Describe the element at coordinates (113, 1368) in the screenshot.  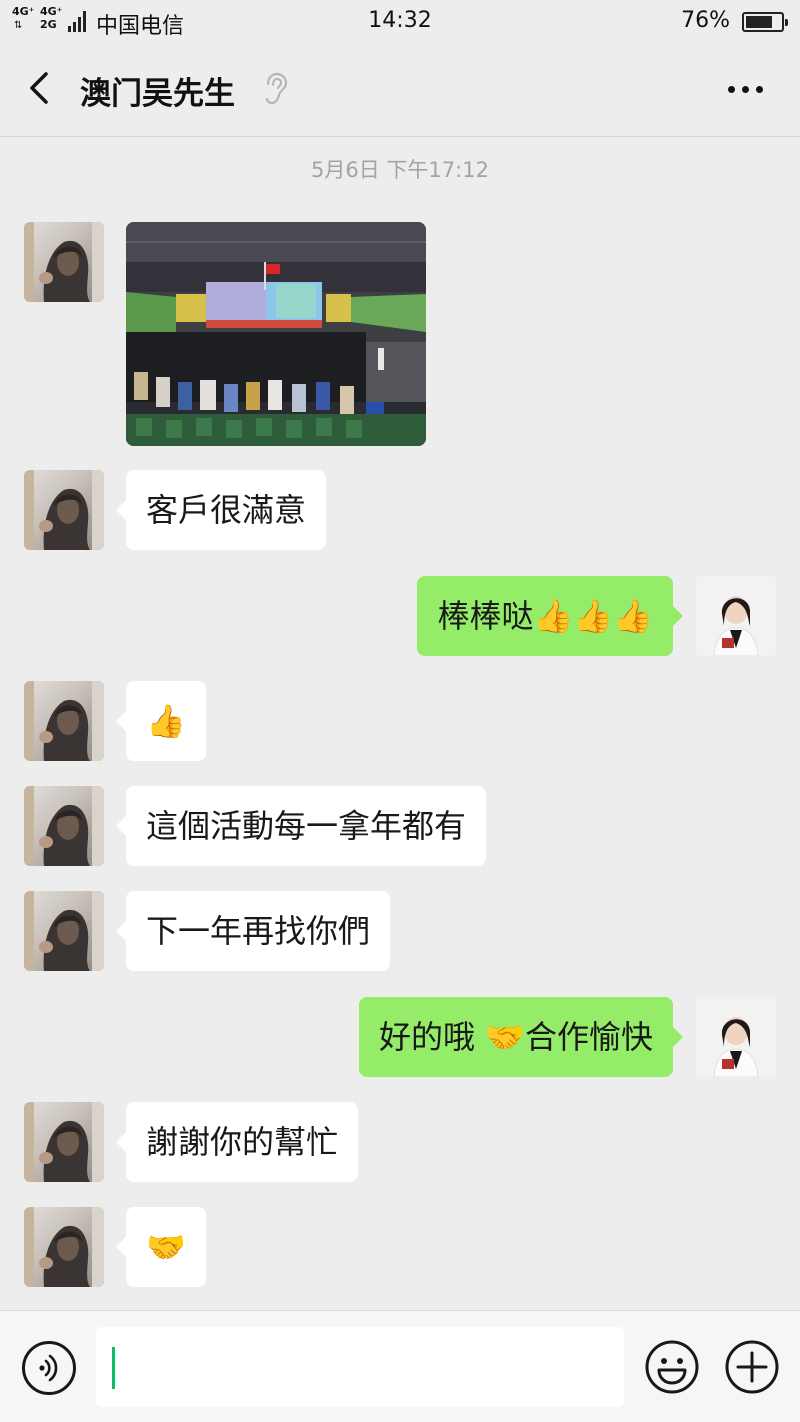
I see `text-caret` at that location.